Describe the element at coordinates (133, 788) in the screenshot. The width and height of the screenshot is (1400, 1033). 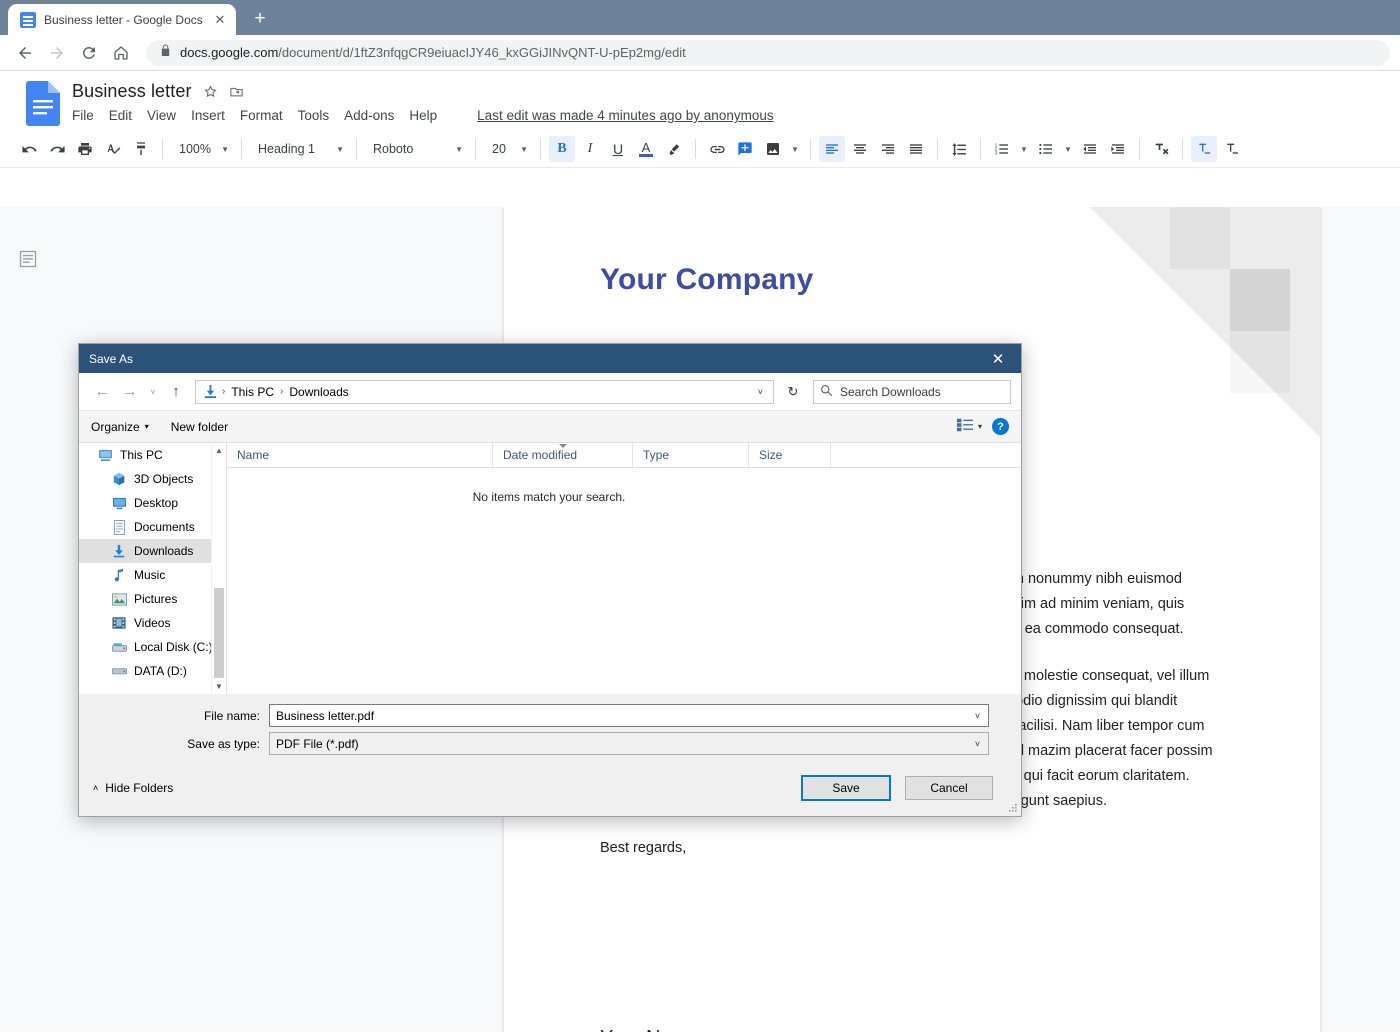
I see `hide-folders-button: ˄ Hide Folders` at that location.